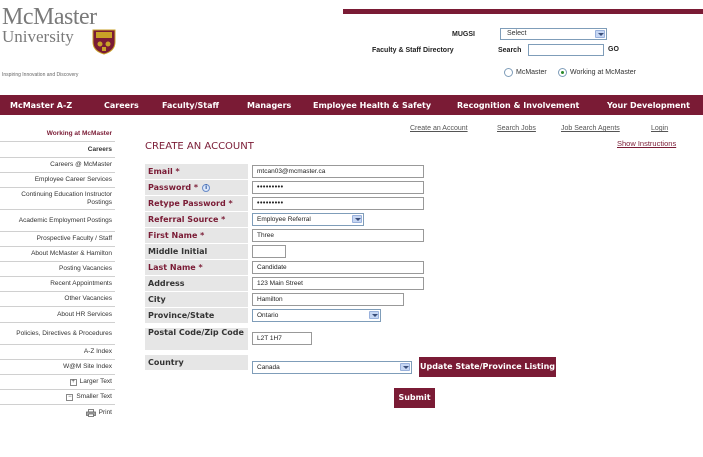 Image resolution: width=703 pixels, height=457 pixels. What do you see at coordinates (531, 72) in the screenshot?
I see `radio-label-mcmaster: McMaster` at bounding box center [531, 72].